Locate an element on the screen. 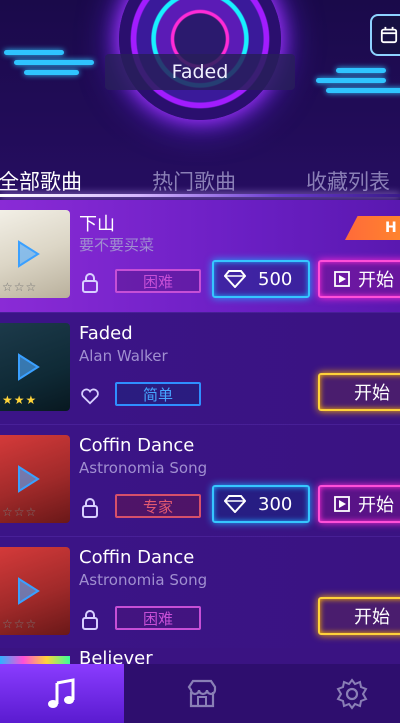  calendar-icon is located at coordinates (389, 35).